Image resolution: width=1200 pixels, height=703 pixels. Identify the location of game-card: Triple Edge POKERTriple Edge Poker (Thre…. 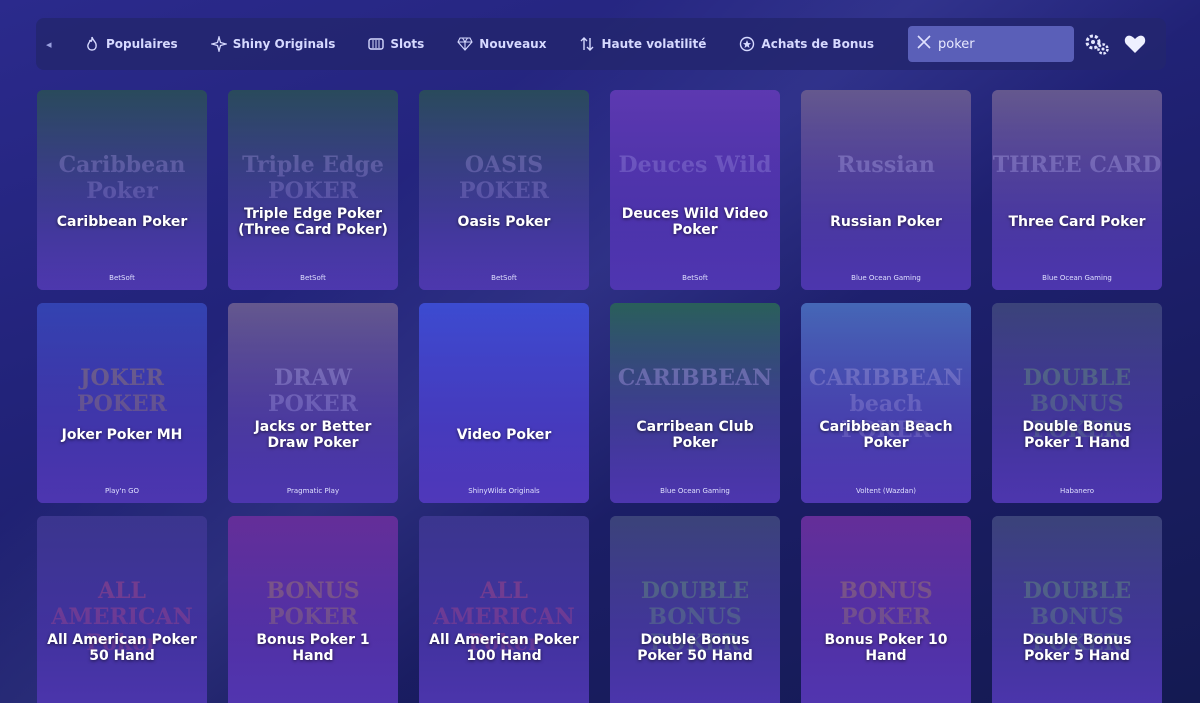
(313, 190).